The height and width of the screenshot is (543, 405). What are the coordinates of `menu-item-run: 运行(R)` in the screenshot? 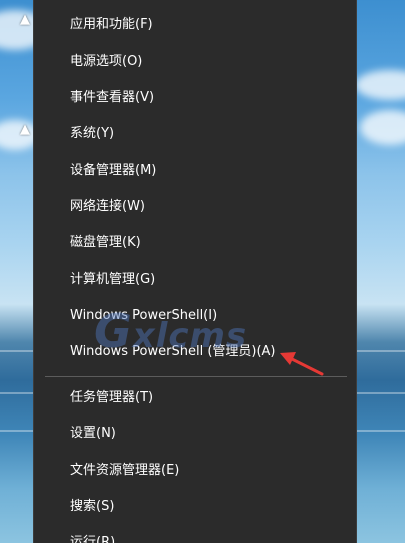 It's located at (92, 538).